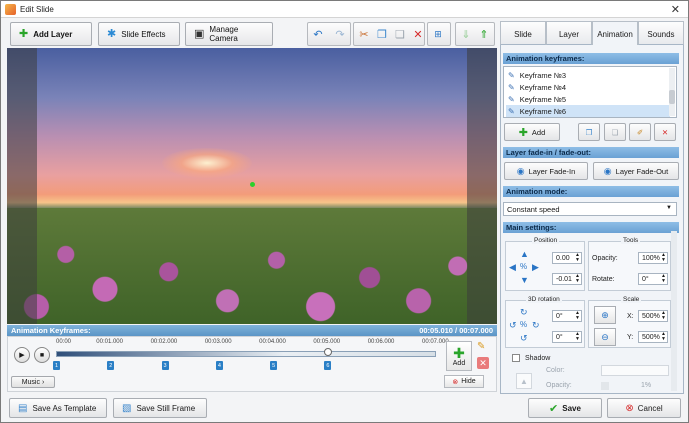 This screenshot has height=423, width=689. I want to click on sunset-glow, so click(207, 163).